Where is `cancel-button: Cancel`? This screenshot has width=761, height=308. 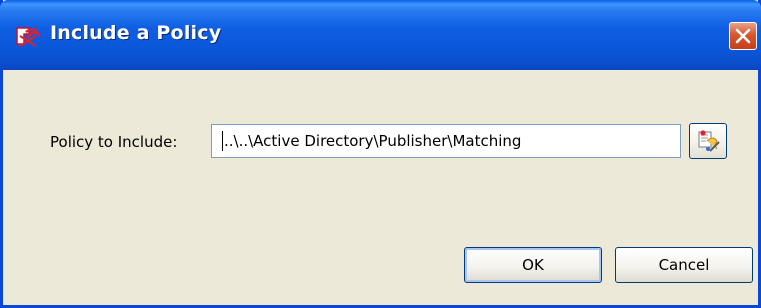
cancel-button: Cancel is located at coordinates (684, 265).